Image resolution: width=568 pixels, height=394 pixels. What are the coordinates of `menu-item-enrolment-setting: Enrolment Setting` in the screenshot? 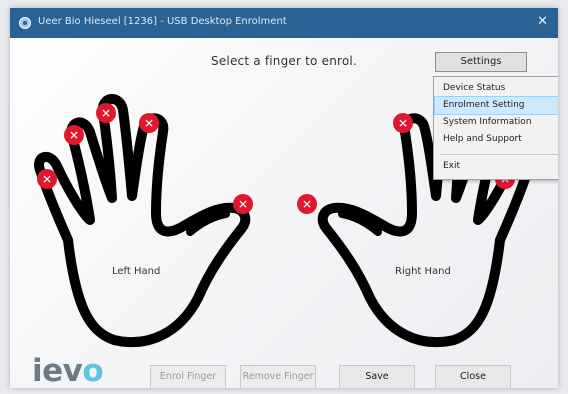 It's located at (496, 105).